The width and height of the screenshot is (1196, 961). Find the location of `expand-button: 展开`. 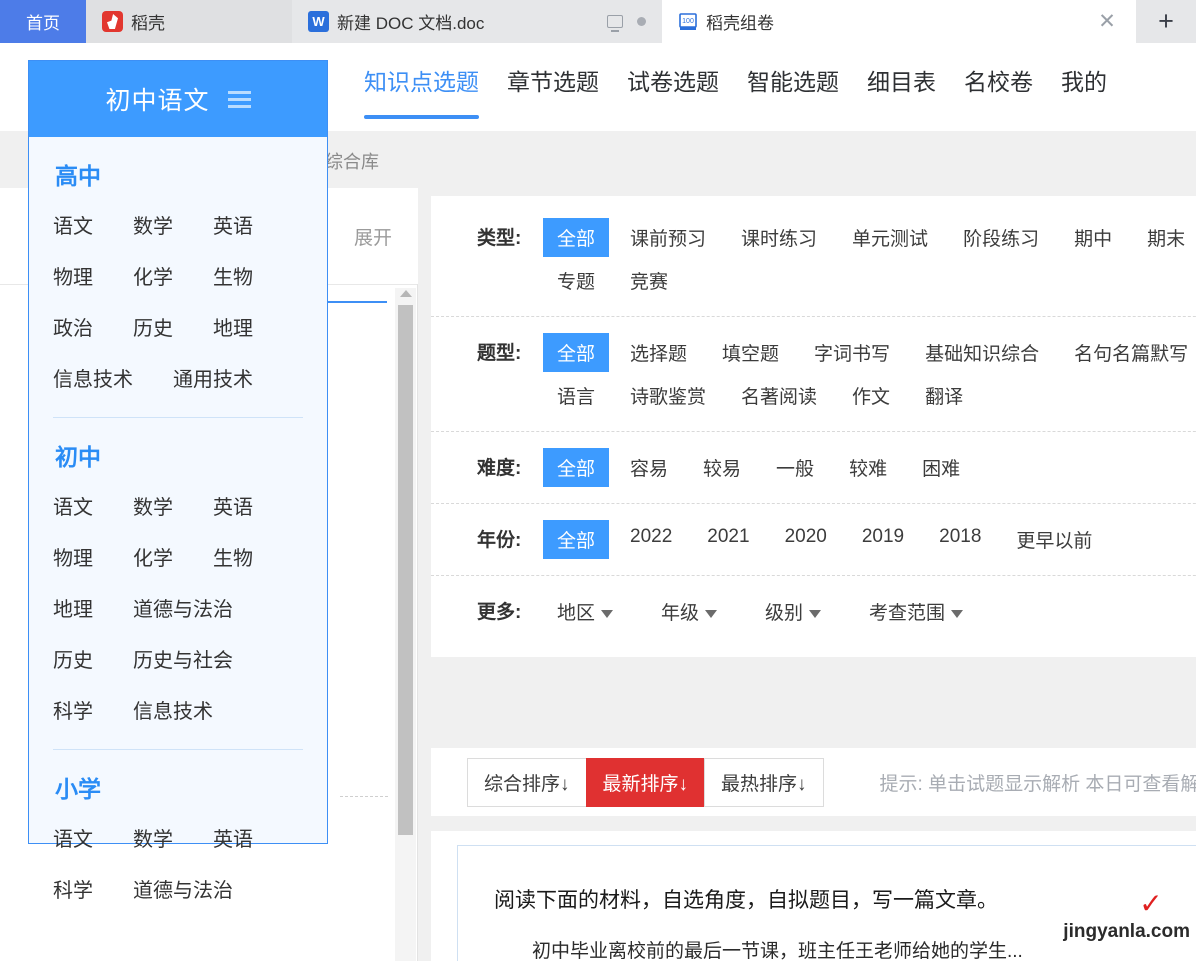

expand-button: 展开 is located at coordinates (373, 236).